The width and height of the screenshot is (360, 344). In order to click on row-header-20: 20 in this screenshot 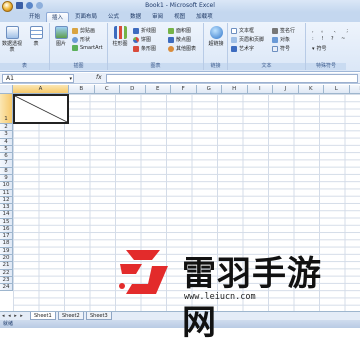, I will do `click(6, 258)`.